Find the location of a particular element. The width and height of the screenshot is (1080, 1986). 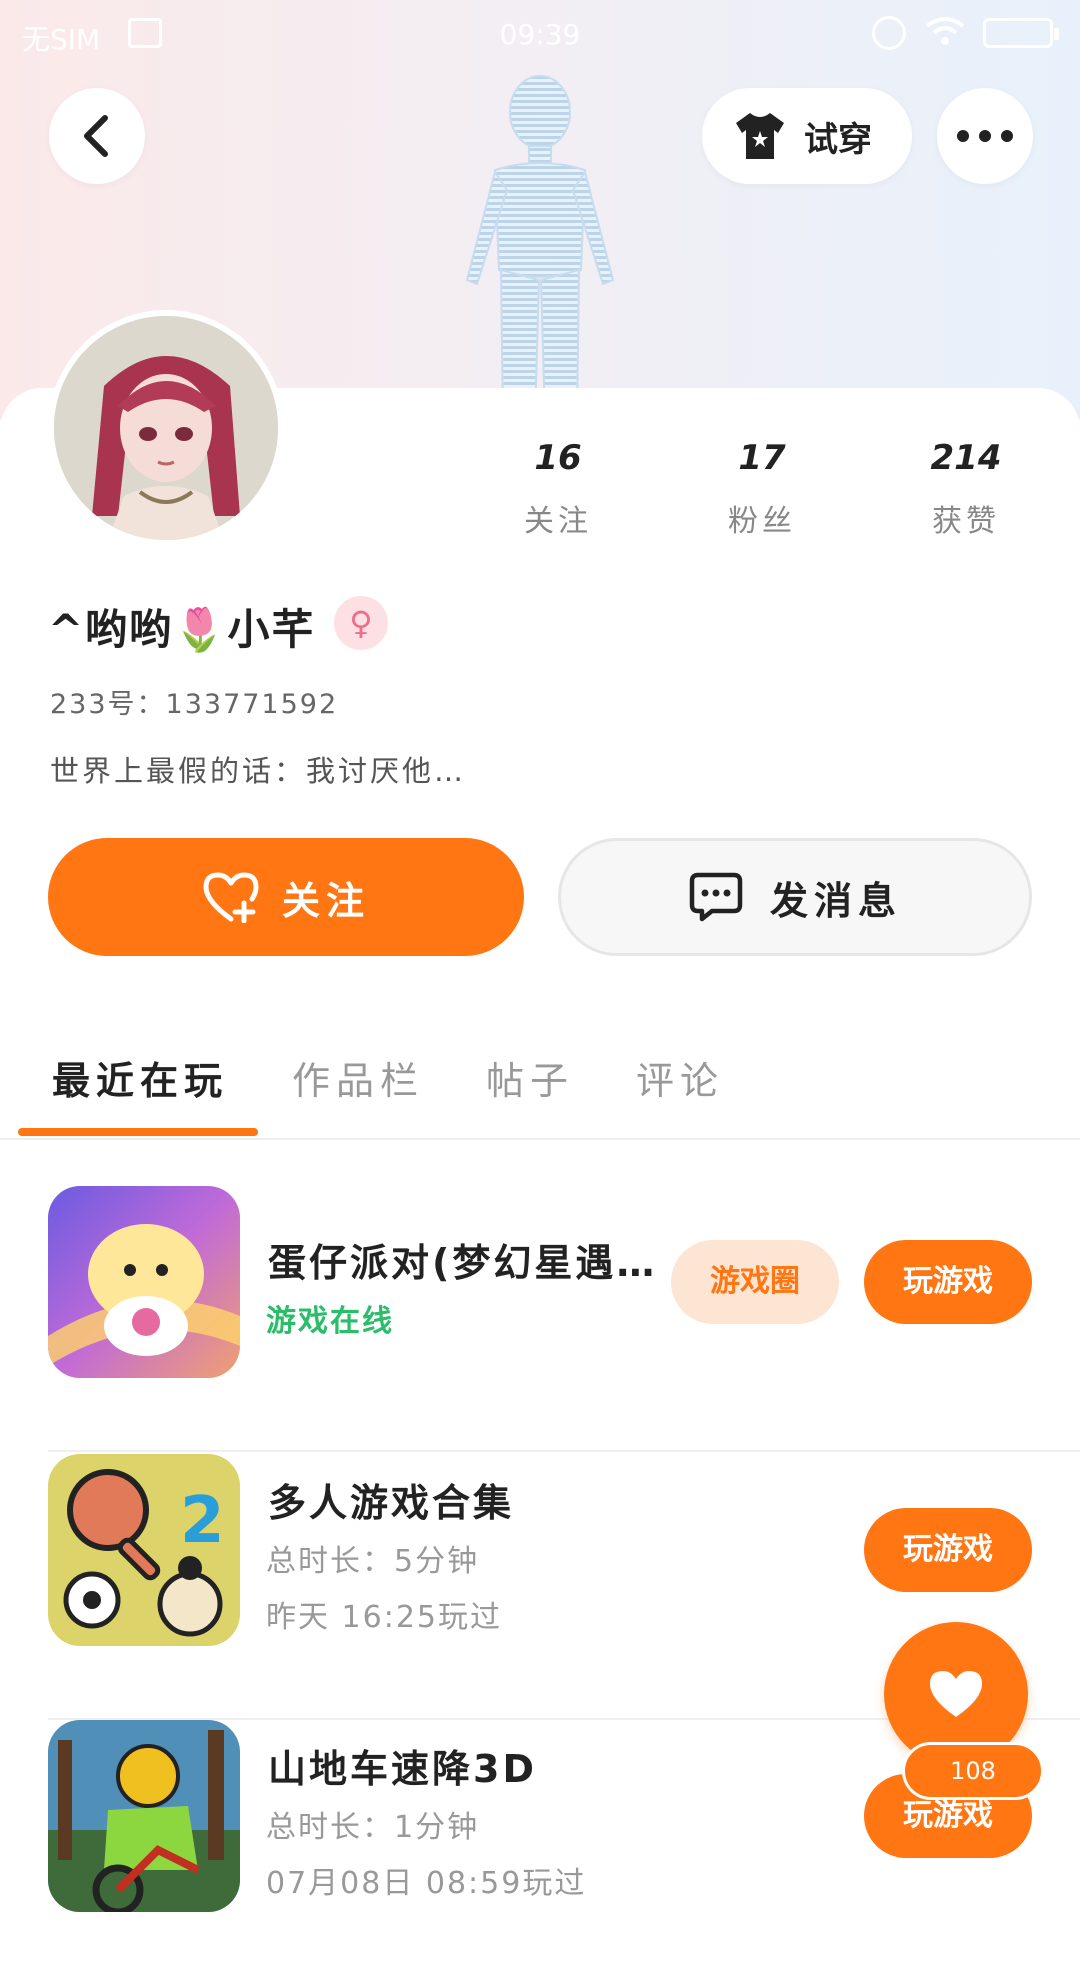

heart-icon is located at coordinates (956, 1694).